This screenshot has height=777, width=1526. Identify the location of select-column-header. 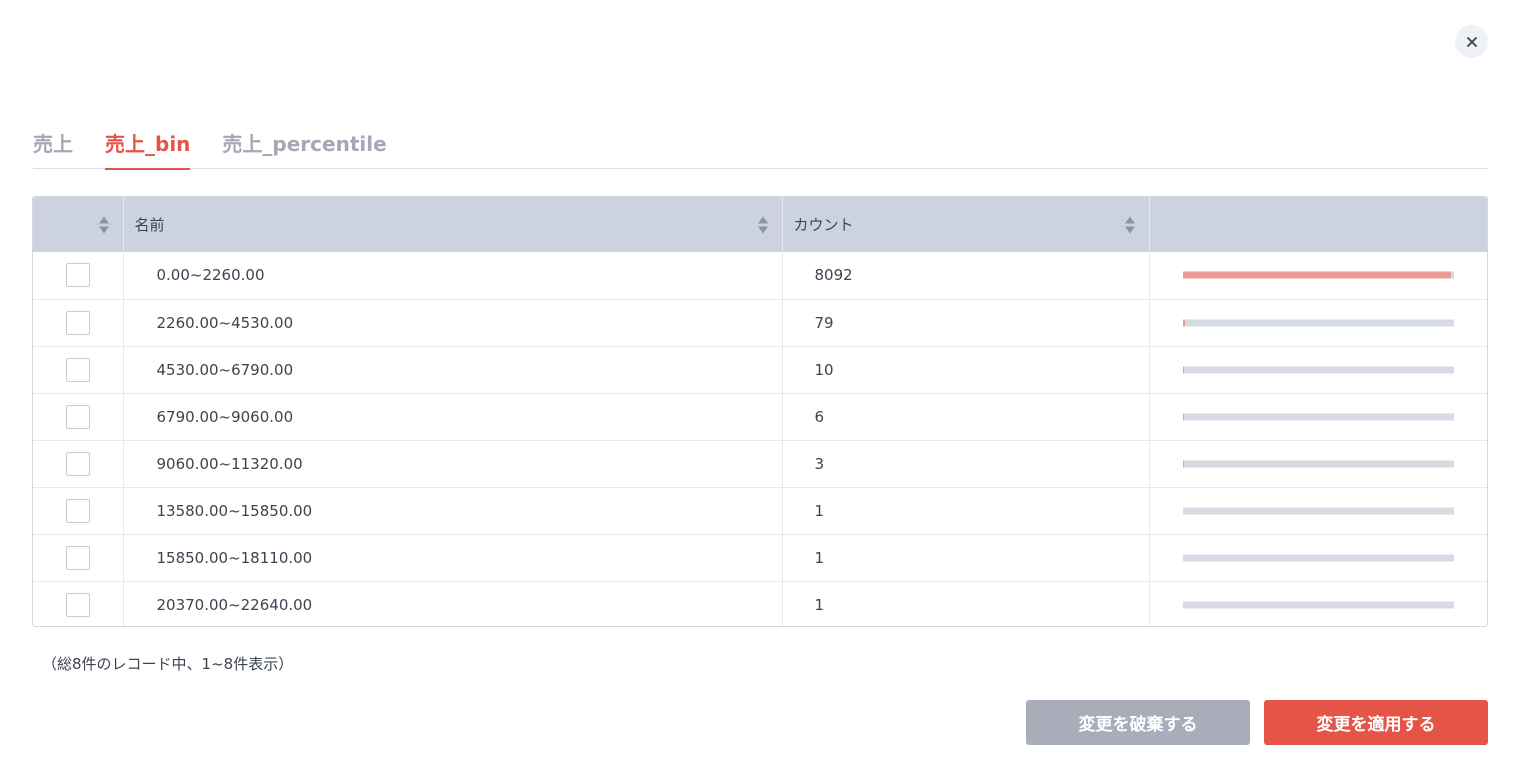
(78, 224).